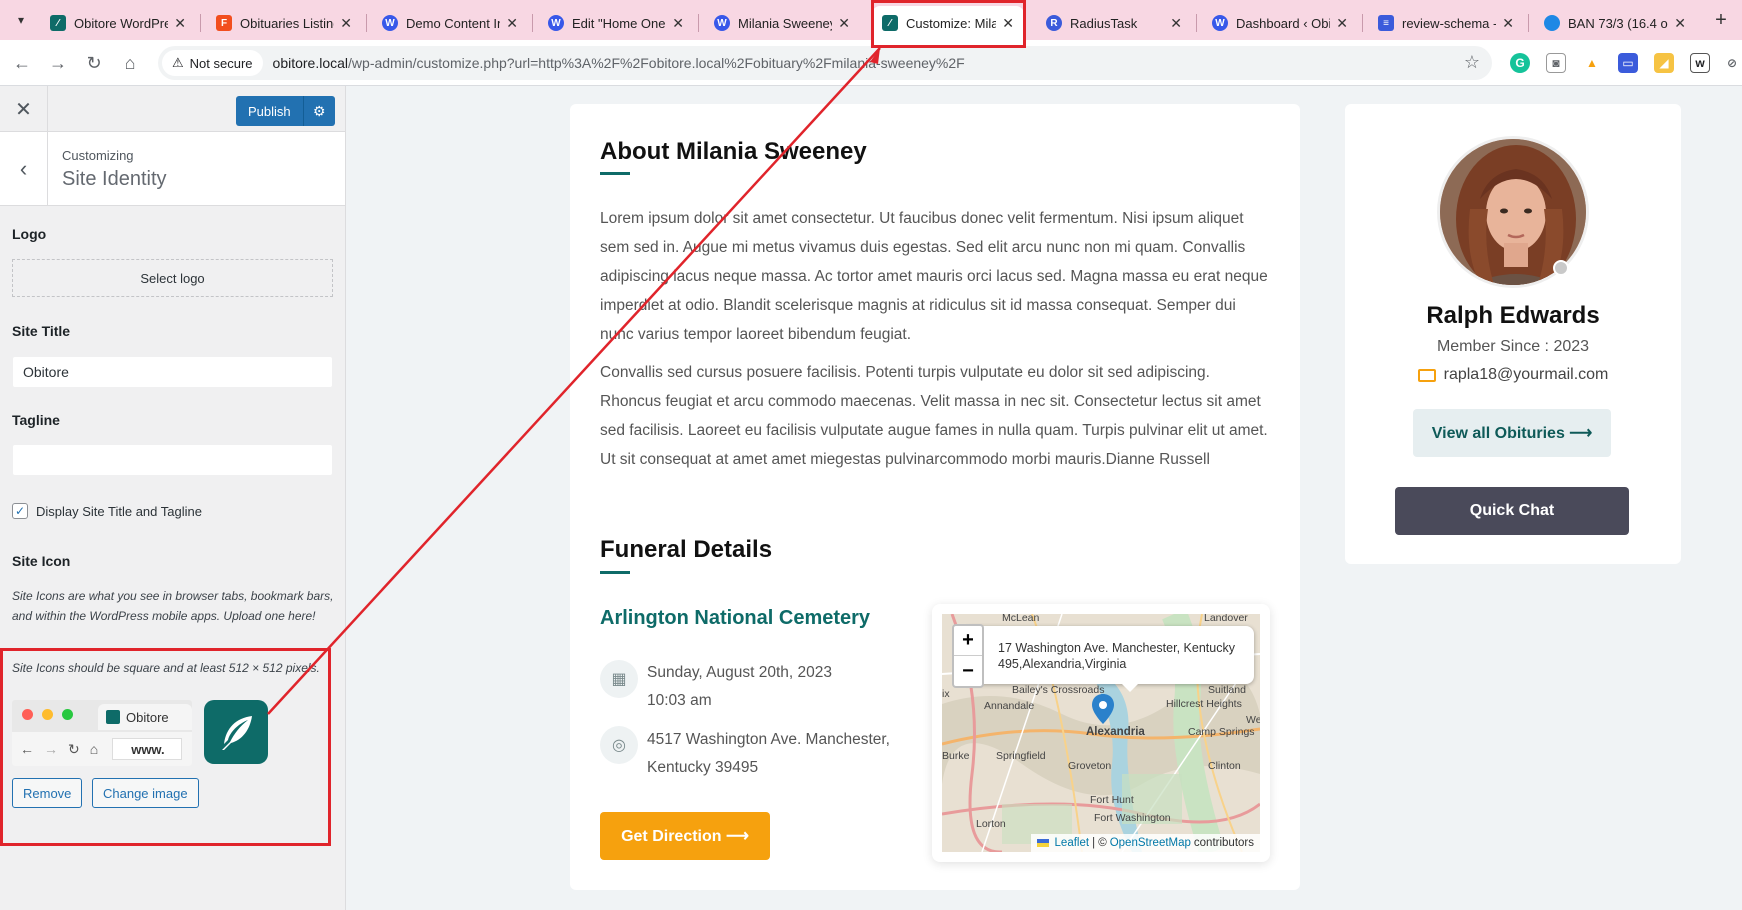  What do you see at coordinates (172, 372) in the screenshot?
I see `site-title-input` at bounding box center [172, 372].